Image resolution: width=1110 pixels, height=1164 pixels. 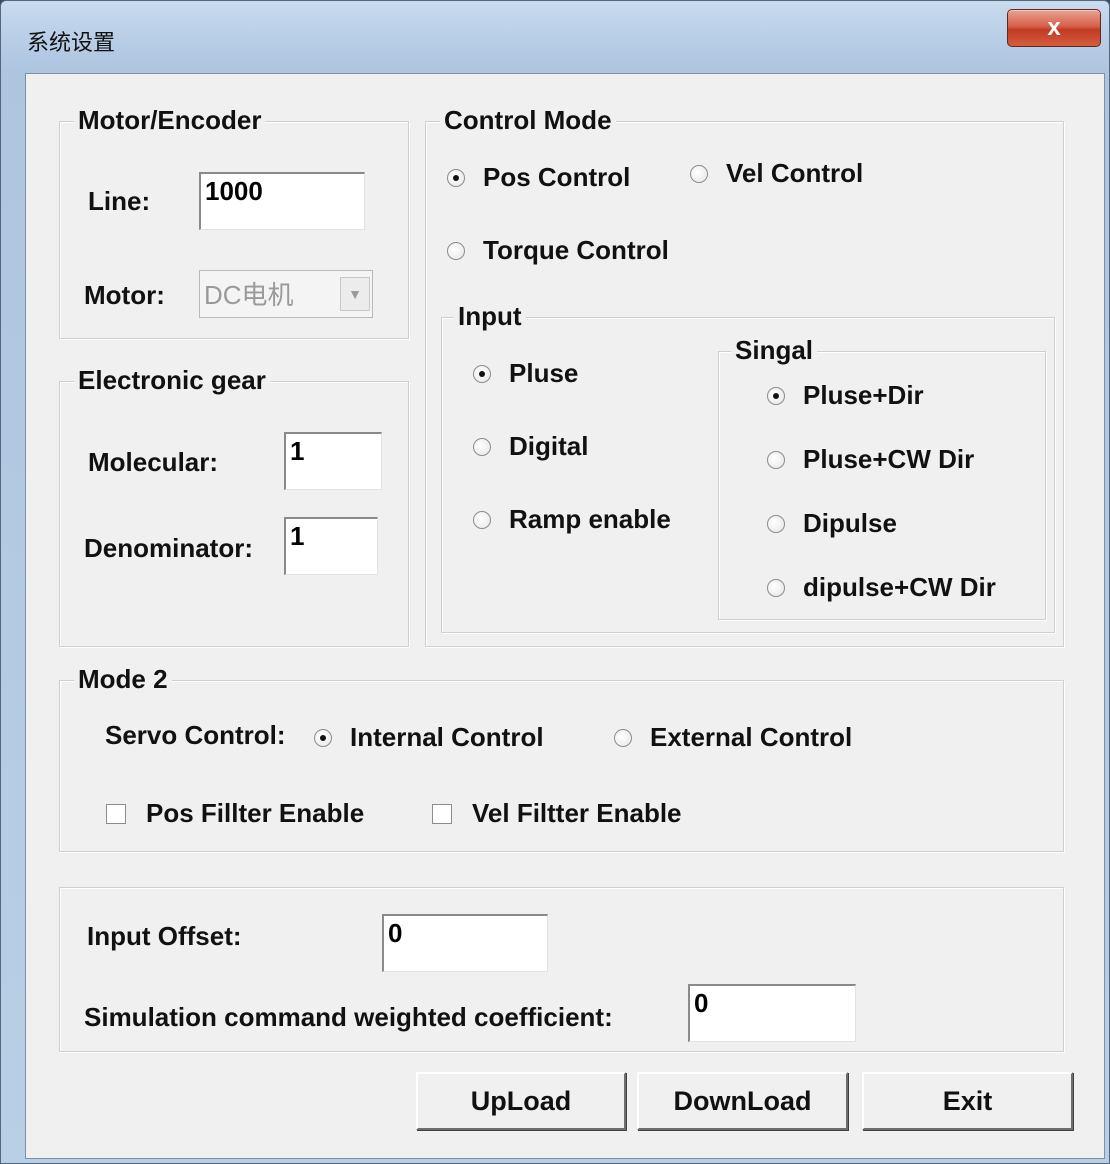 I want to click on denominator-label: Denominator:, so click(x=168, y=548).